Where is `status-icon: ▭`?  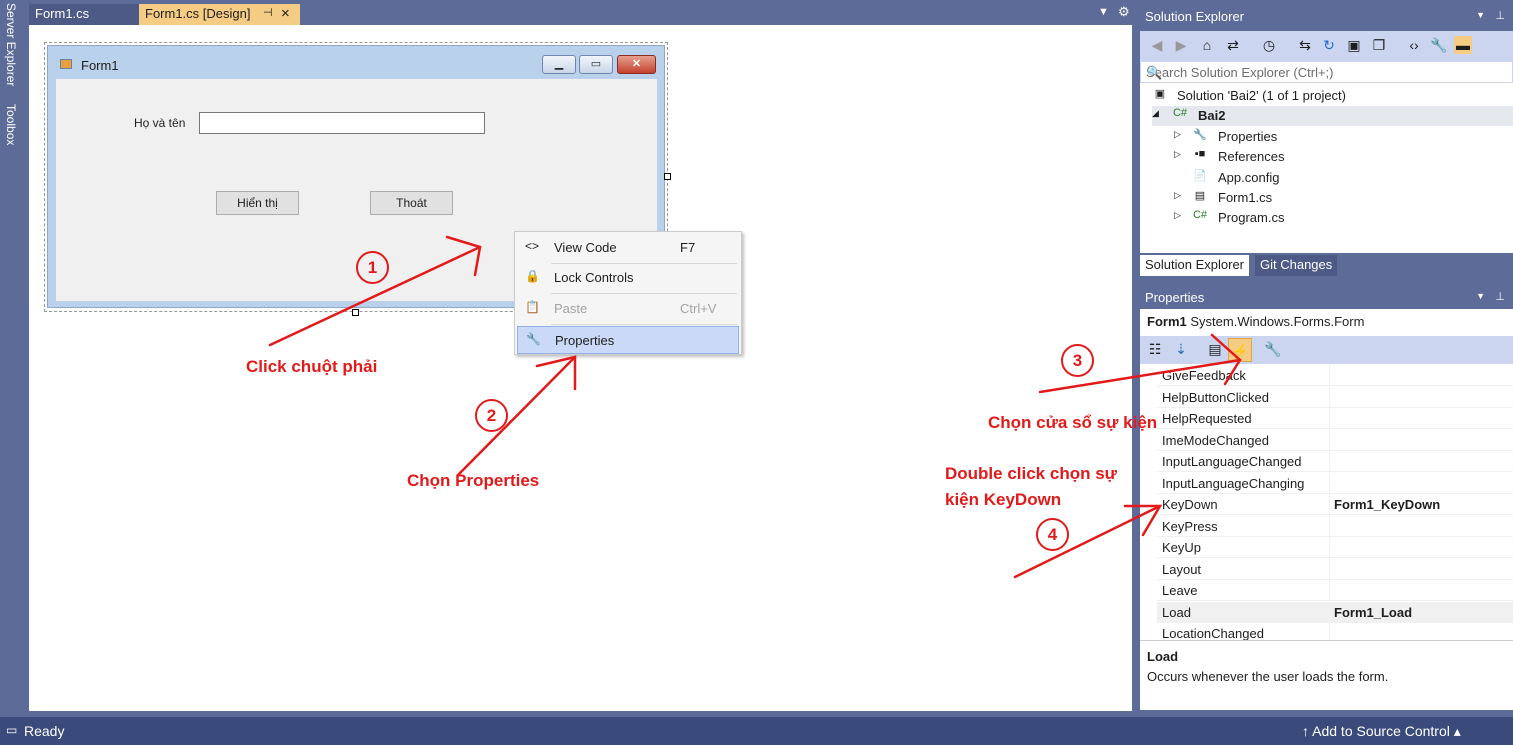 status-icon: ▭ is located at coordinates (12, 730).